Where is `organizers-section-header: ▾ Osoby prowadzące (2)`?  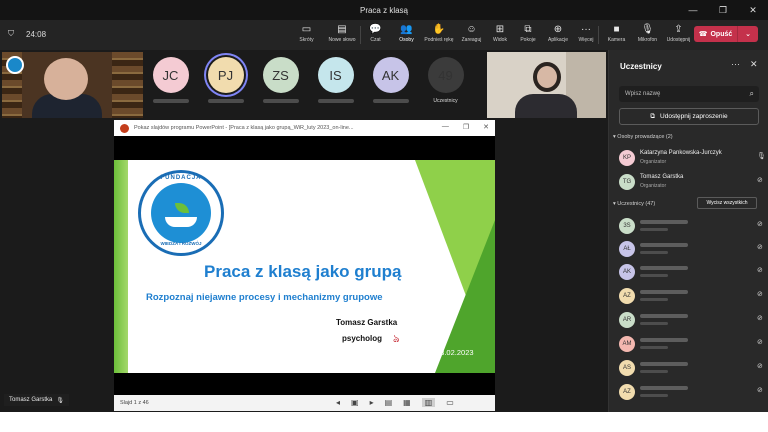 organizers-section-header: ▾ Osoby prowadzące (2) is located at coordinates (643, 137).